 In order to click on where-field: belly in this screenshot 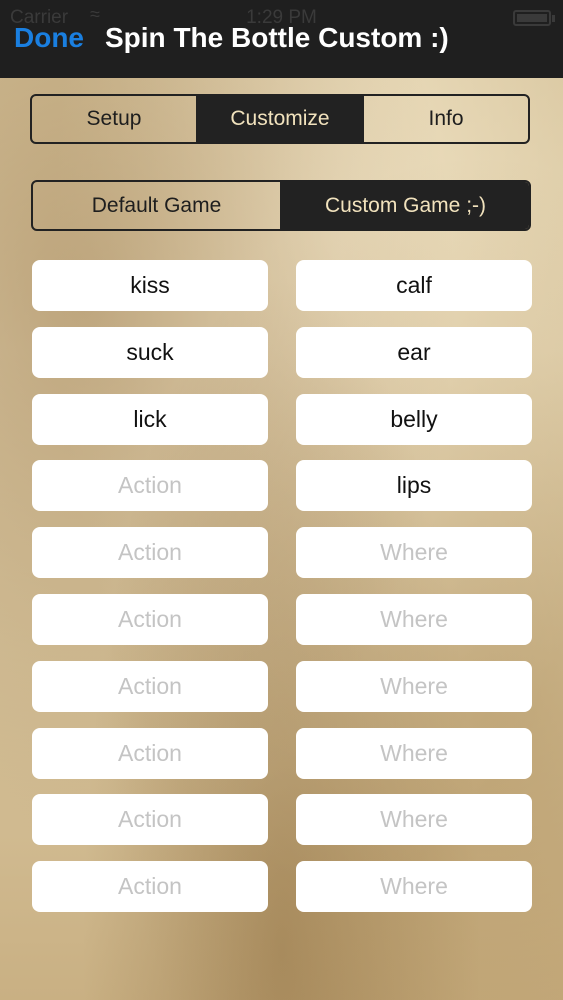, I will do `click(414, 419)`.